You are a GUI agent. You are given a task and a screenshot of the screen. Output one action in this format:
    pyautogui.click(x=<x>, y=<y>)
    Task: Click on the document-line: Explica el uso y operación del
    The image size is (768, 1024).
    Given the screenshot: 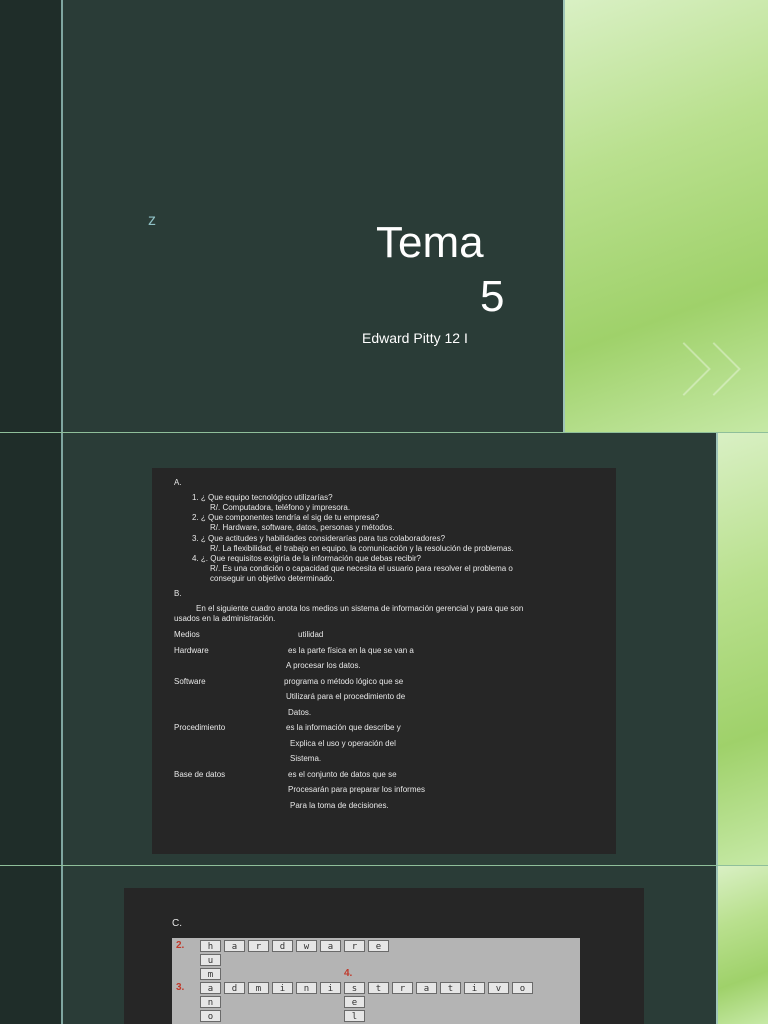 What is the action you would take?
    pyautogui.click(x=343, y=743)
    